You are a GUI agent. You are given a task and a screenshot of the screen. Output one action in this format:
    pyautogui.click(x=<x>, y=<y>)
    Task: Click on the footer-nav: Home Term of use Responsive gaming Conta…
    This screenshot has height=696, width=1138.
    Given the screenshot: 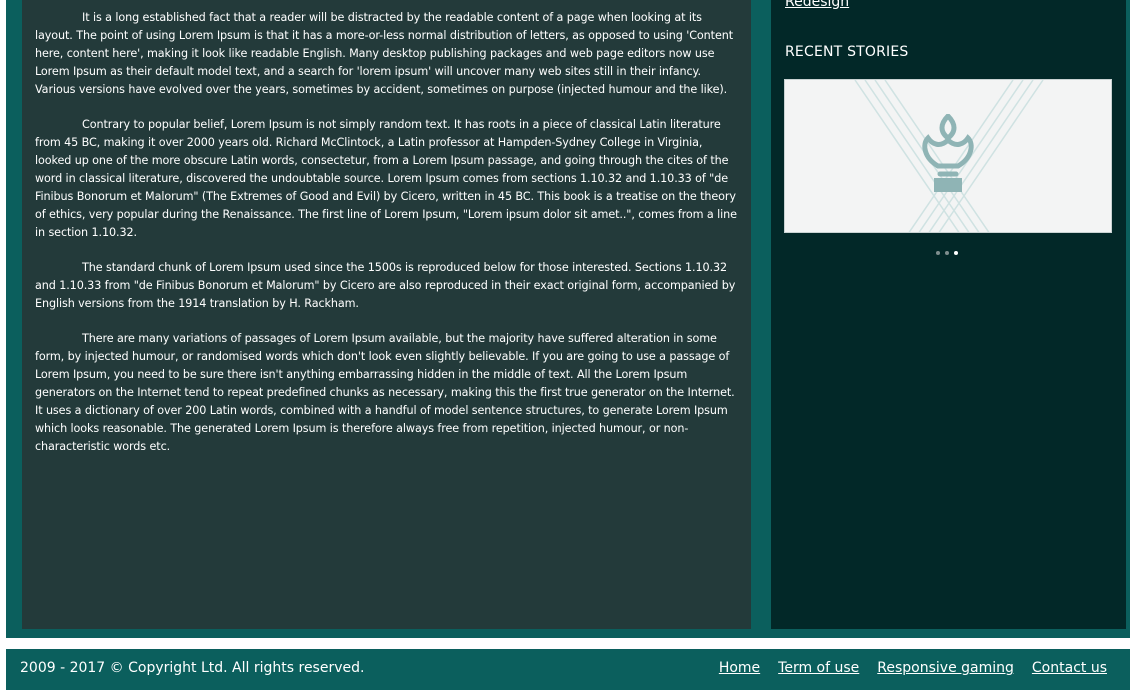 What is the action you would take?
    pyautogui.click(x=913, y=668)
    